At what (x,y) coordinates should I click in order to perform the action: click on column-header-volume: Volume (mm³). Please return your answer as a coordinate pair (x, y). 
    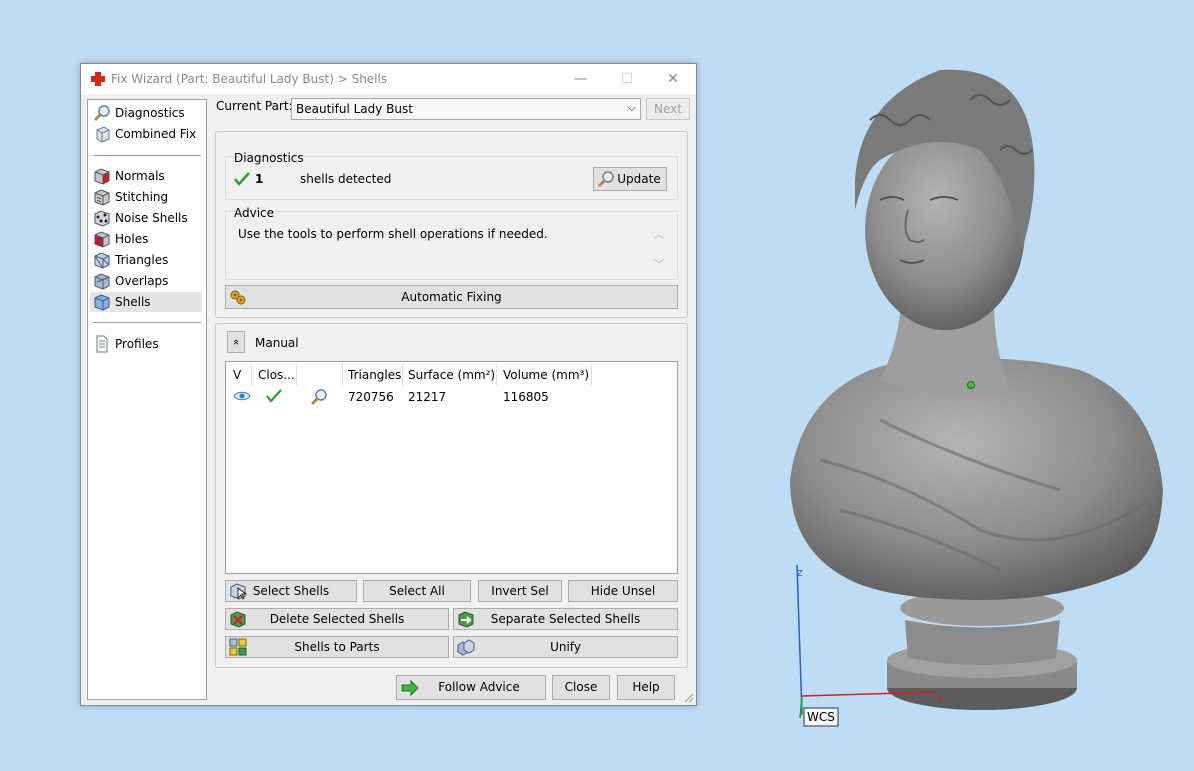
    Looking at the image, I should click on (546, 375).